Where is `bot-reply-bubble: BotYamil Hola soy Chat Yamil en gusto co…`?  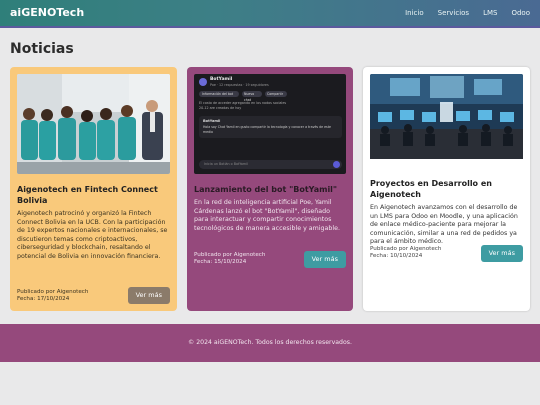 bot-reply-bubble: BotYamil Hola soy Chat Yamil en gusto co… is located at coordinates (270, 127).